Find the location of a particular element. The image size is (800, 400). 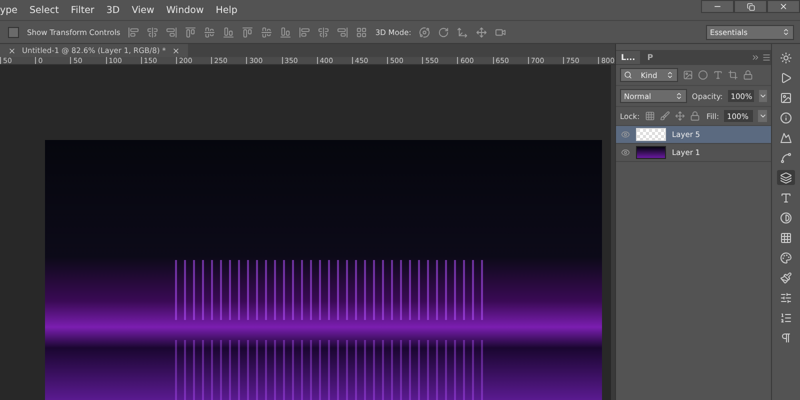

restore-icon is located at coordinates (750, 6).